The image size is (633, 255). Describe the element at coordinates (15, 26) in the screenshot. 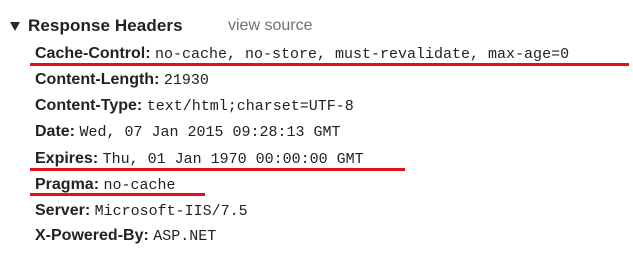

I see `triangle-down-icon` at that location.